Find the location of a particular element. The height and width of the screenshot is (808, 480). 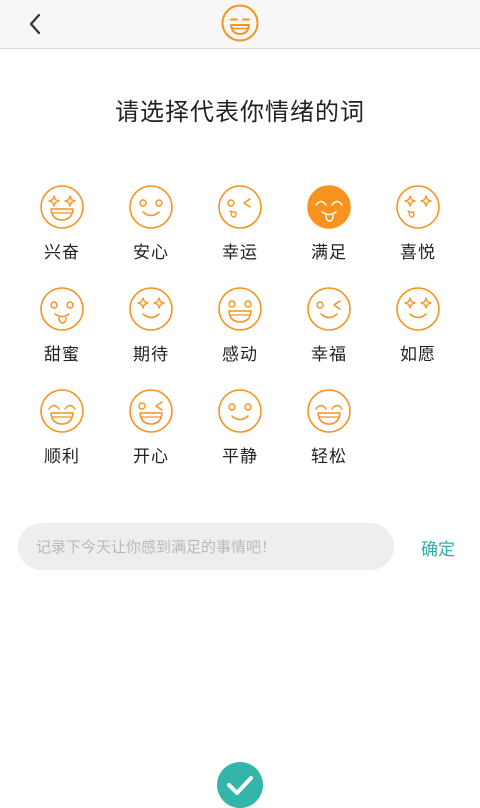

mood-option: 满足 is located at coordinates (329, 229).